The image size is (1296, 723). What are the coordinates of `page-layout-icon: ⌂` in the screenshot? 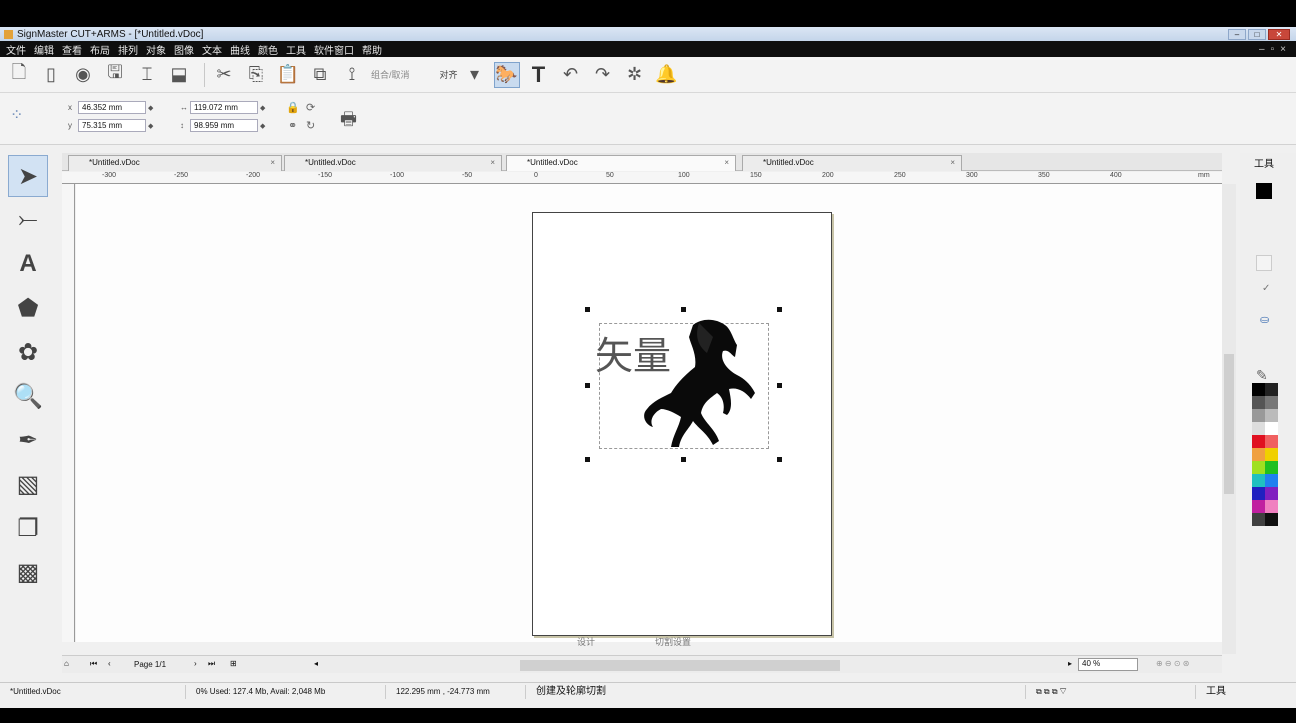 It's located at (66, 663).